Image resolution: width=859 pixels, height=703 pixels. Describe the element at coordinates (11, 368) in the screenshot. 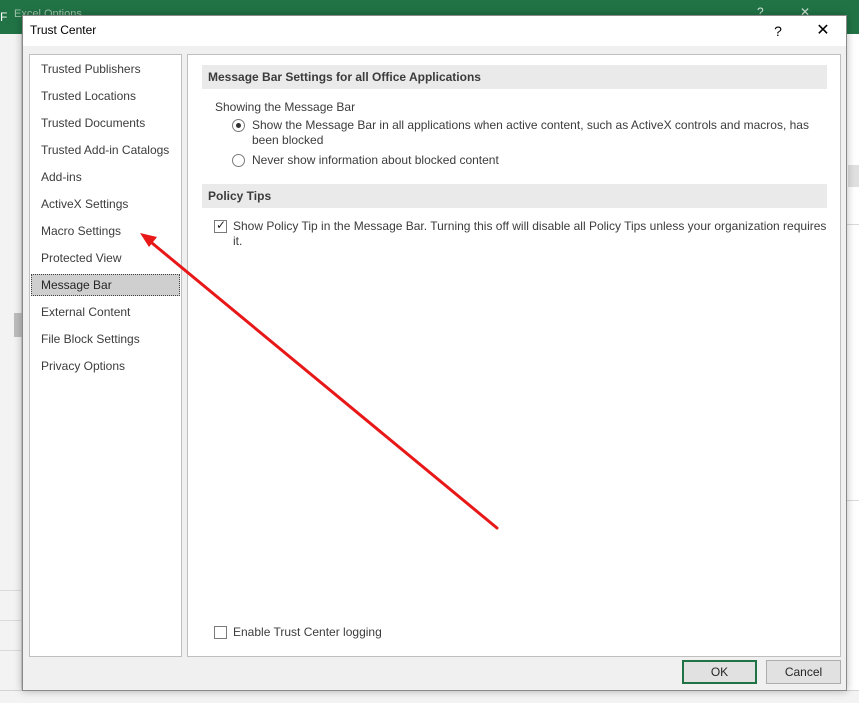

I see `excel-left-panel` at that location.